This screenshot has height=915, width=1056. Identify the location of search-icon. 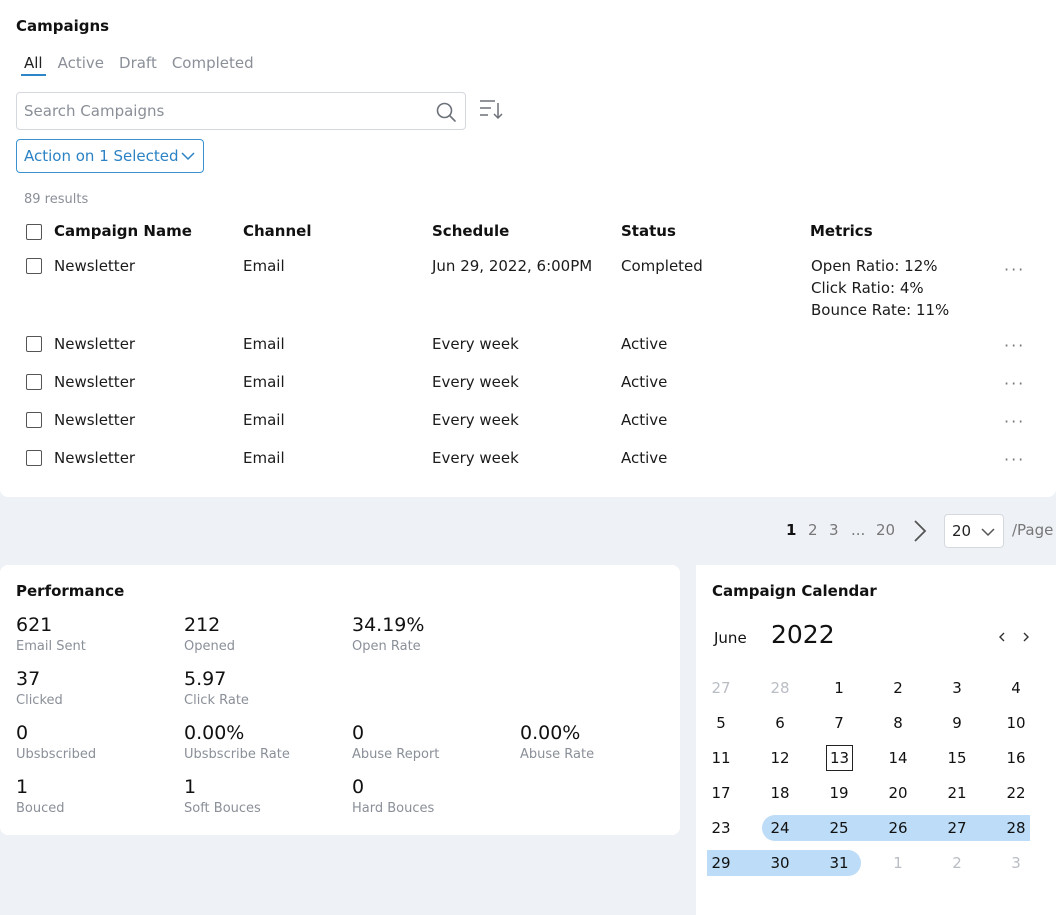
(446, 112).